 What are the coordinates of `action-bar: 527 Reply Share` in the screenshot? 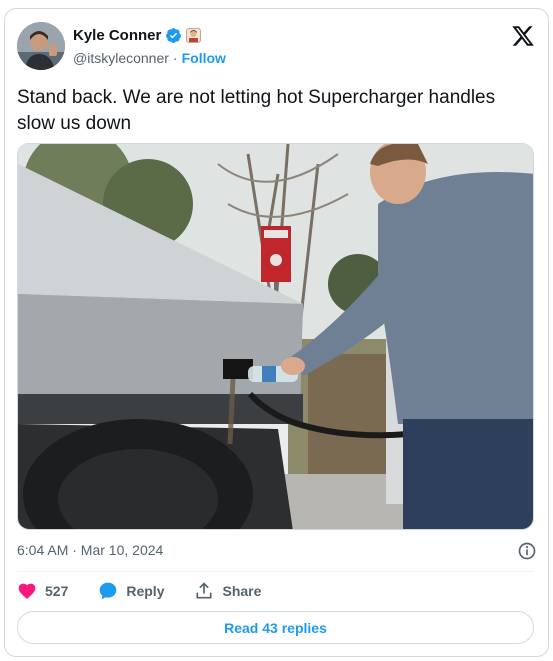 It's located at (154, 591).